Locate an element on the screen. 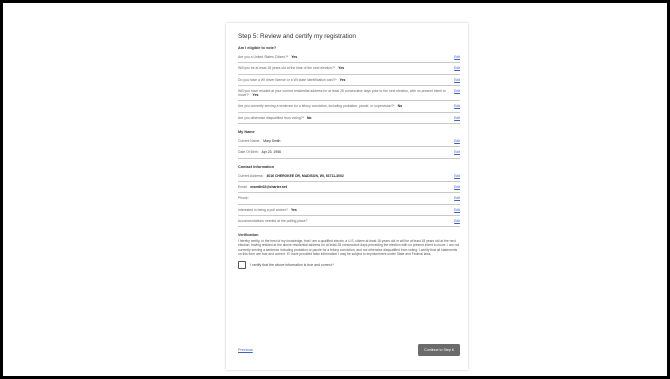  question-label: Phone: is located at coordinates (243, 198).